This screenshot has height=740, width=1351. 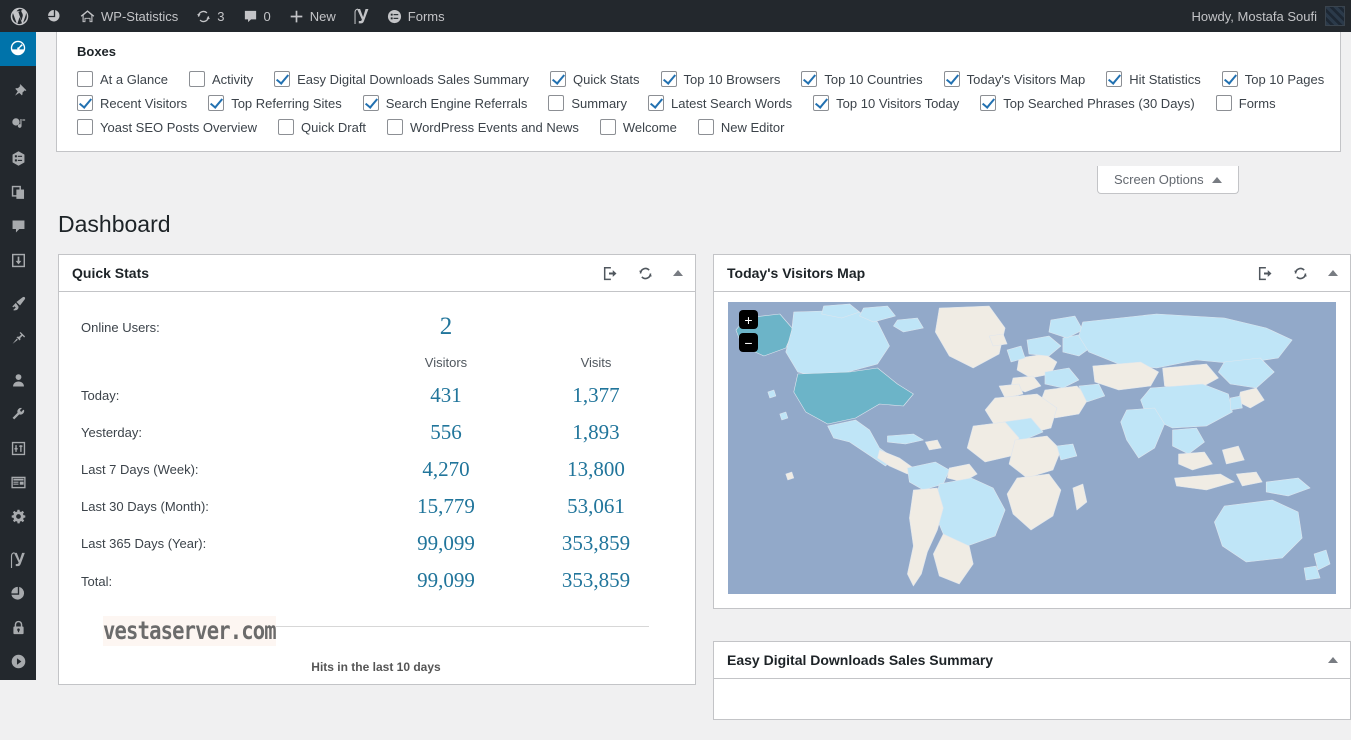 What do you see at coordinates (606, 79) in the screenshot?
I see `checkbox-label: Quick Stats` at bounding box center [606, 79].